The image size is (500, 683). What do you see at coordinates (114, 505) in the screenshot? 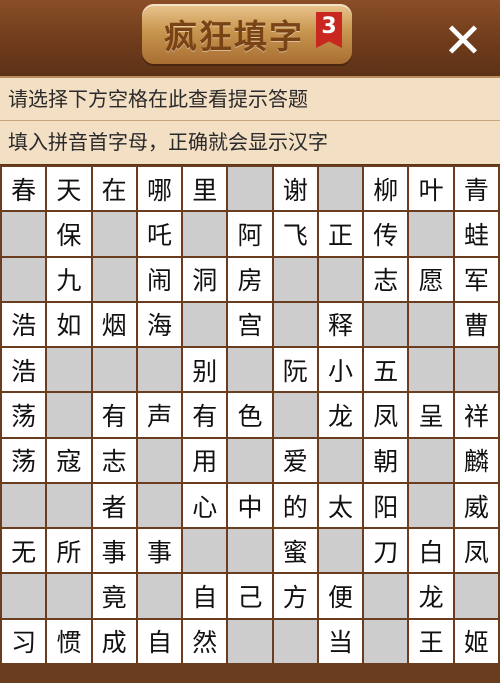
I see `grid-cell: 者` at bounding box center [114, 505].